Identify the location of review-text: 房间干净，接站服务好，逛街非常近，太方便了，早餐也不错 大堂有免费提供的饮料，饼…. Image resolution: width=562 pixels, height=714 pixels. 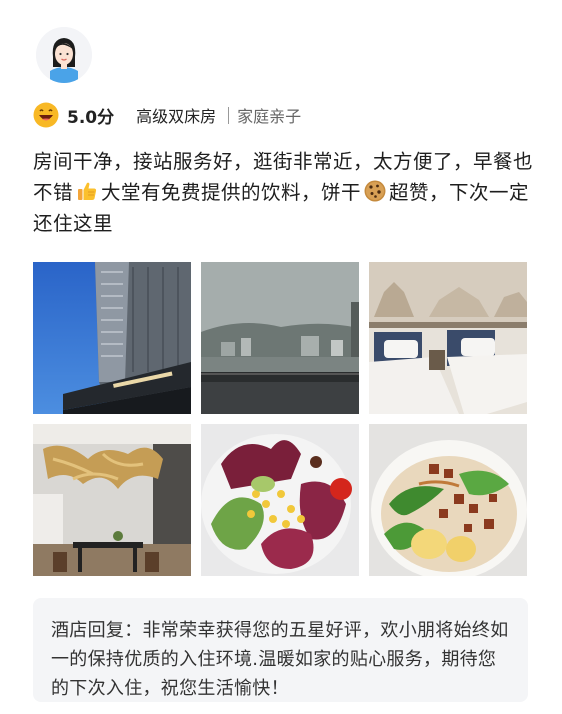
(283, 192).